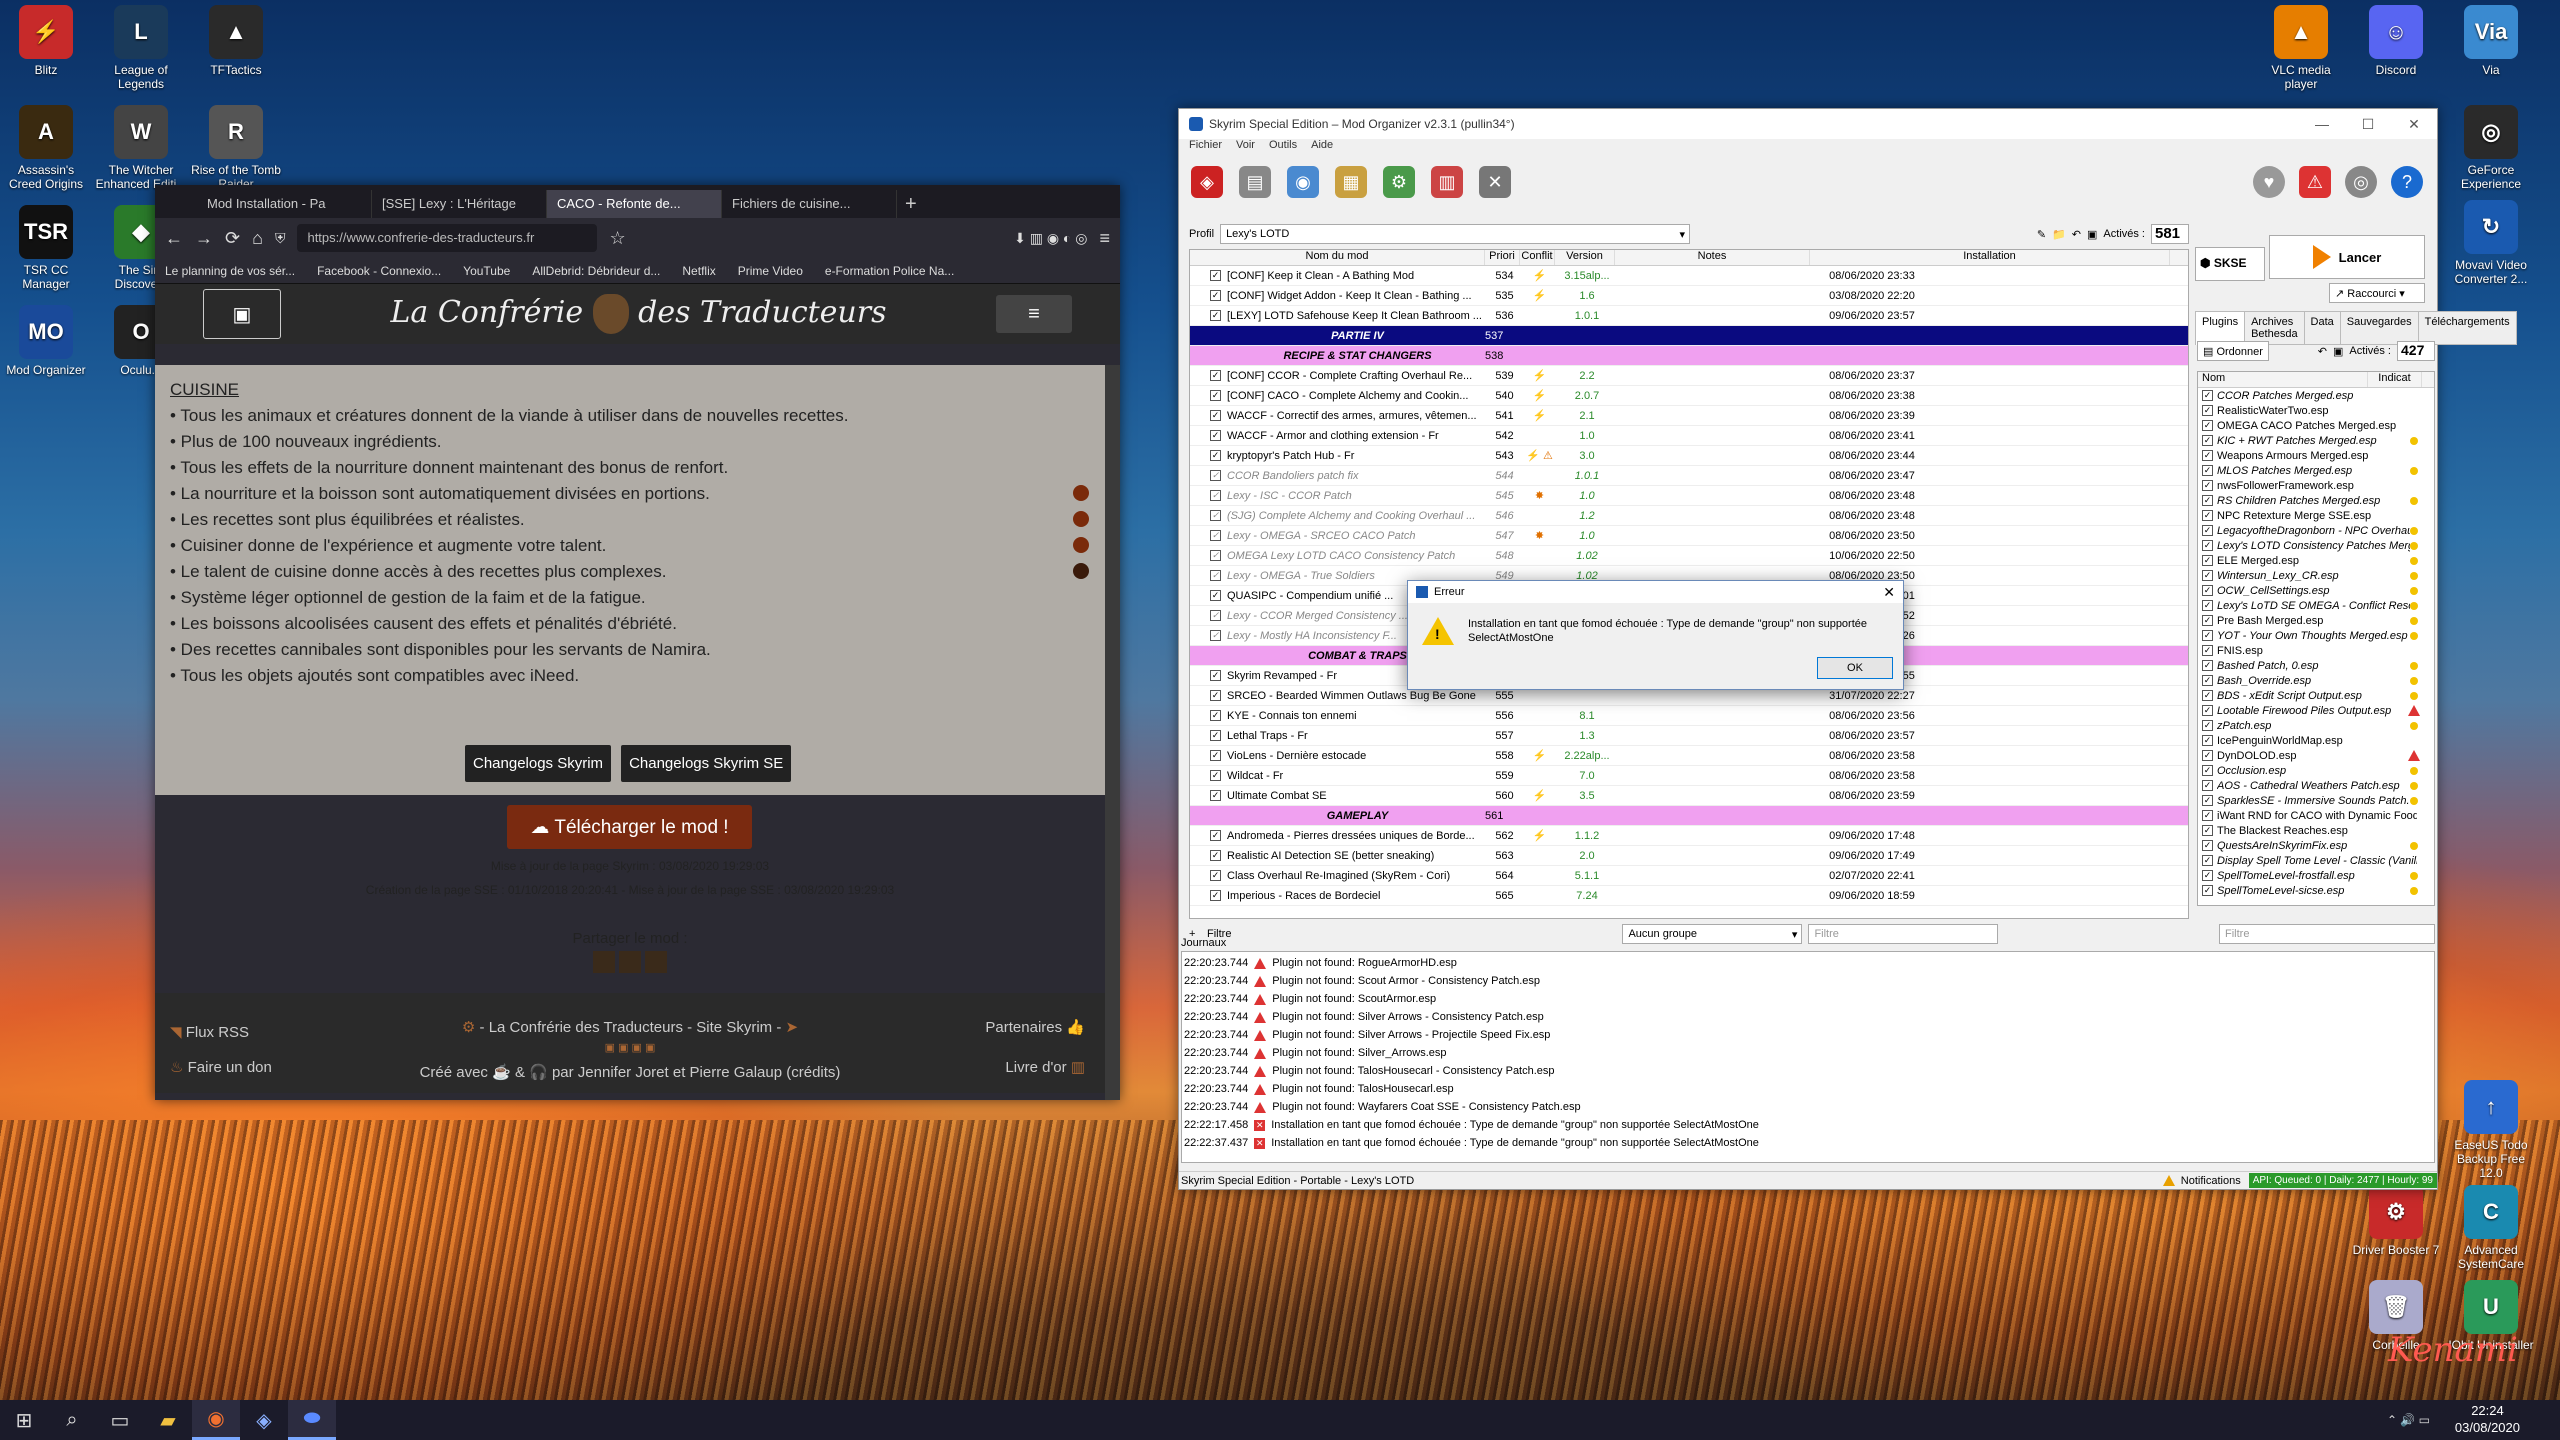  What do you see at coordinates (1112, 732) in the screenshot?
I see `page-scrollbar` at bounding box center [1112, 732].